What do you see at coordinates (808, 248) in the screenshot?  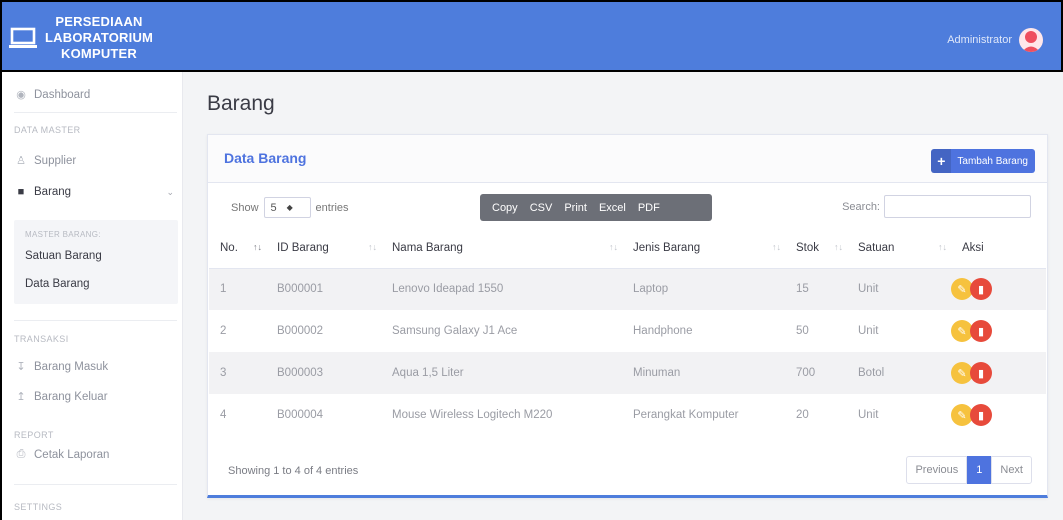 I see `column-header-label: Stok` at bounding box center [808, 248].